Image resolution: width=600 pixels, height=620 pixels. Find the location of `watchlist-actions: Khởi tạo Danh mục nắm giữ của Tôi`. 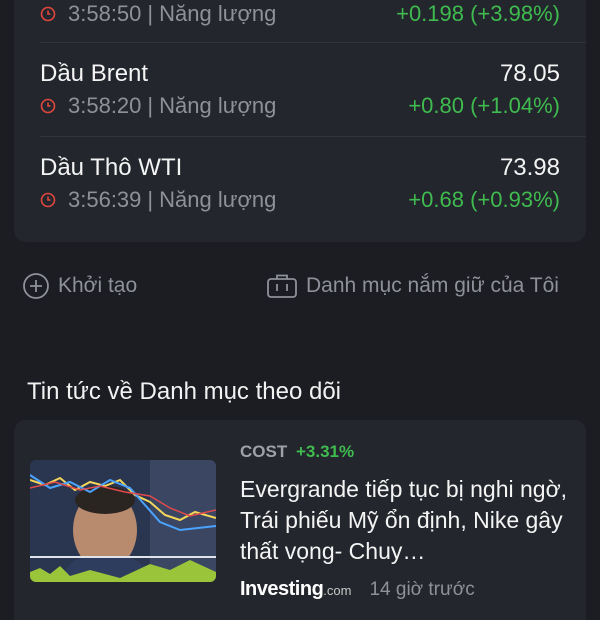

watchlist-actions: Khởi tạo Danh mục nắm giữ của Tôi is located at coordinates (300, 292).